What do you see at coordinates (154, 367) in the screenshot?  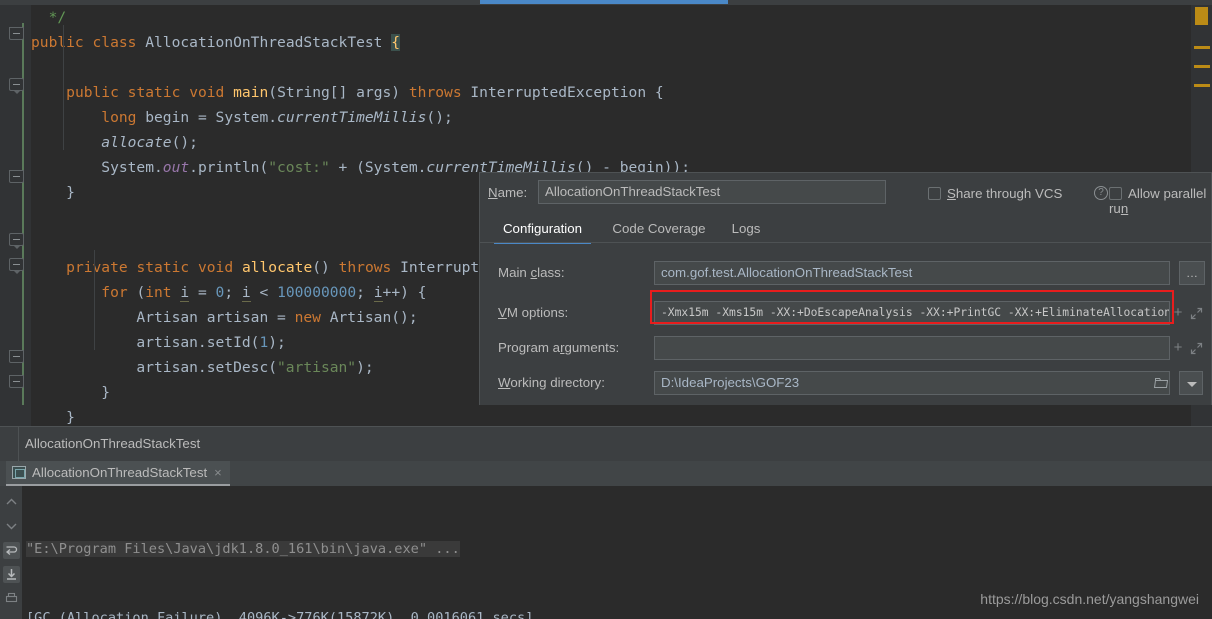 I see `code-token: artisan.setDesc(` at bounding box center [154, 367].